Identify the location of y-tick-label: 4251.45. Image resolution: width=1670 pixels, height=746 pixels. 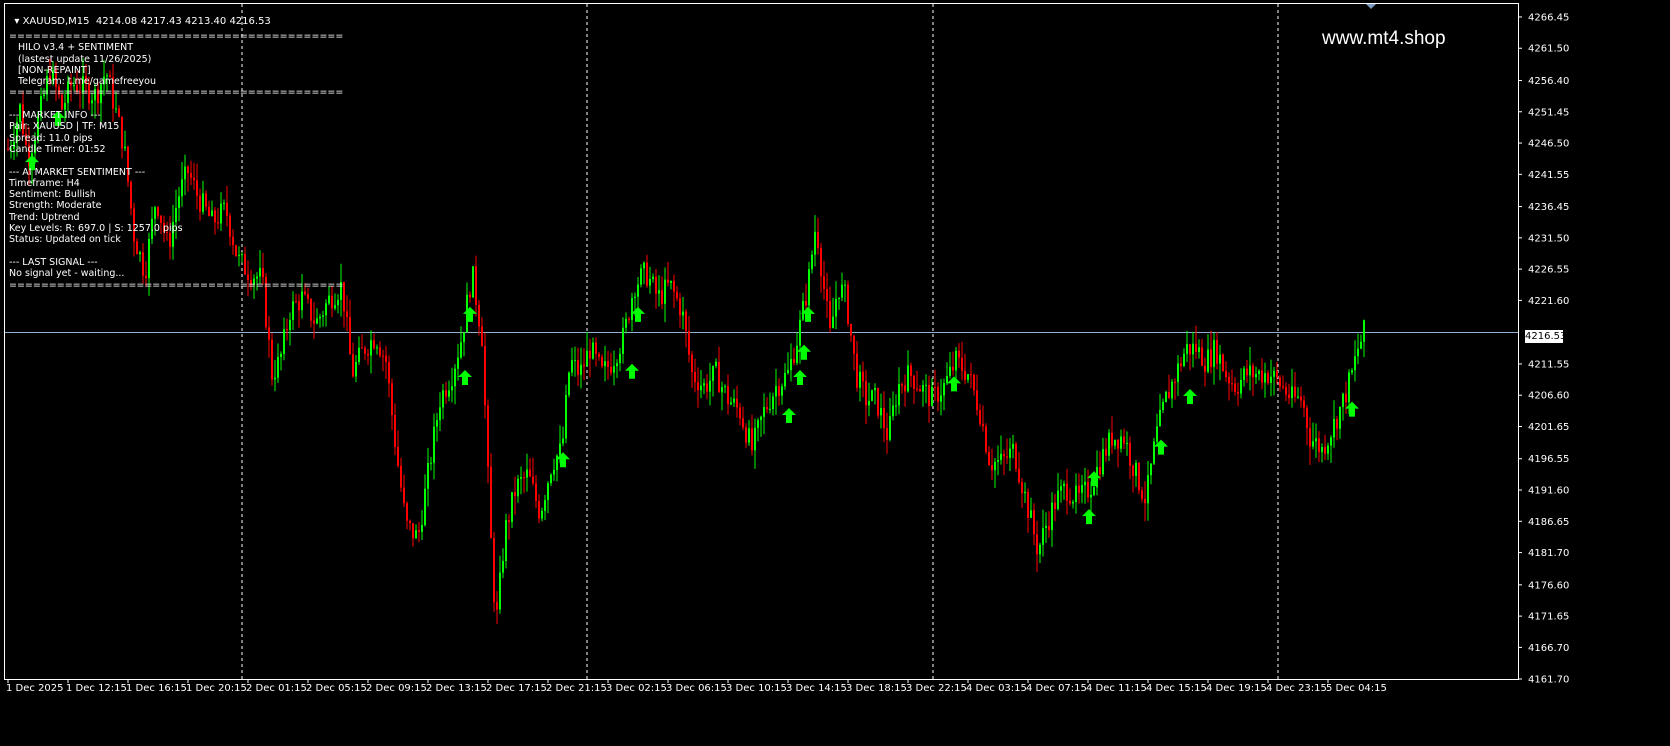
(1548, 112).